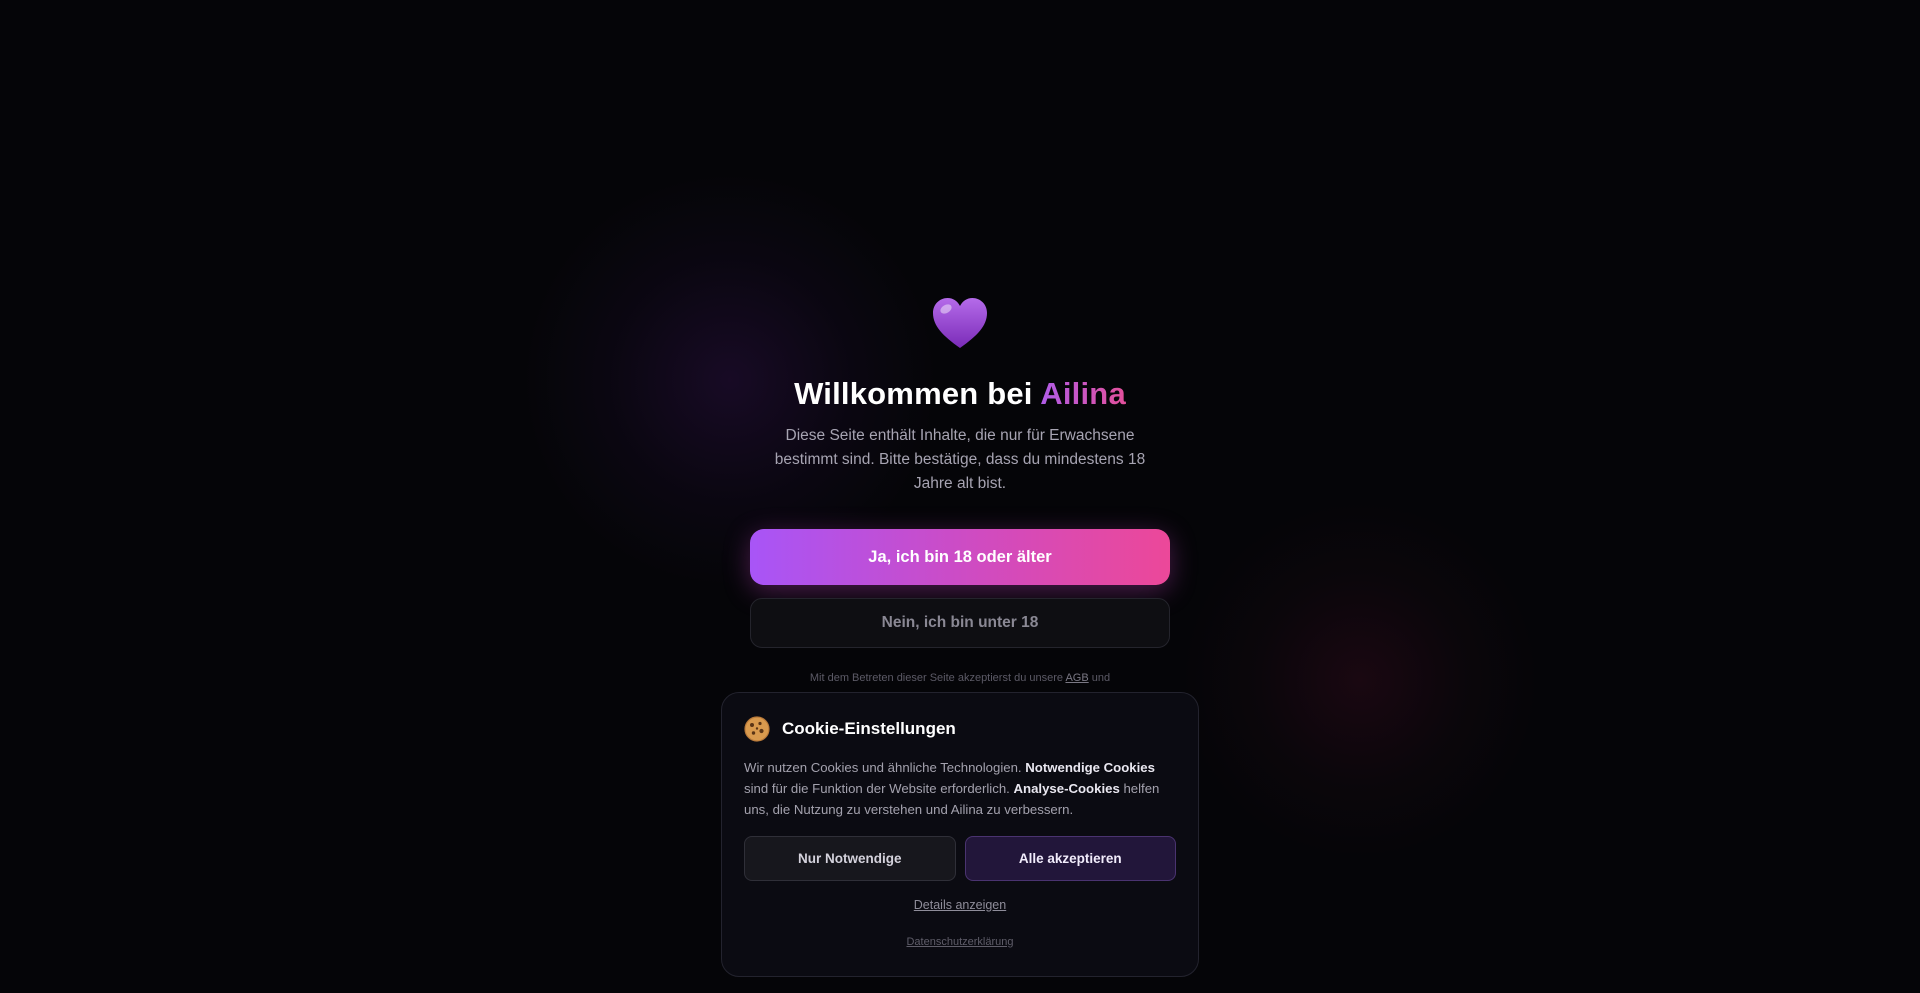  What do you see at coordinates (1066, 788) in the screenshot?
I see `analytics-cookies-label: Analyse-Cookies` at bounding box center [1066, 788].